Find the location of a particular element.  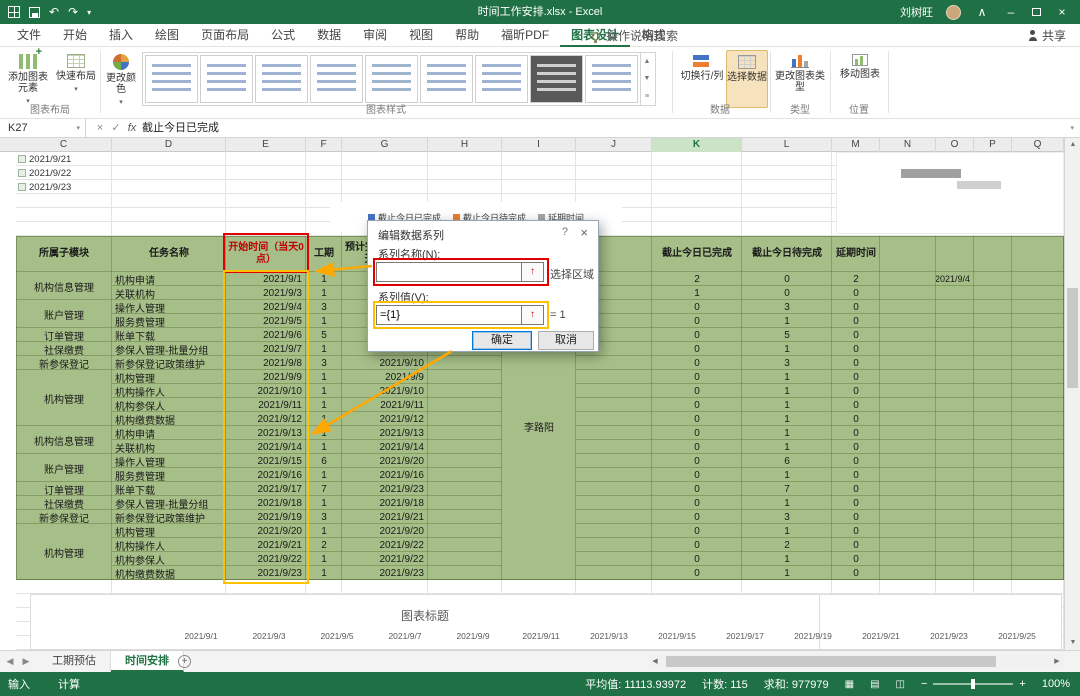

cell-J35 is located at coordinates (614, 377).